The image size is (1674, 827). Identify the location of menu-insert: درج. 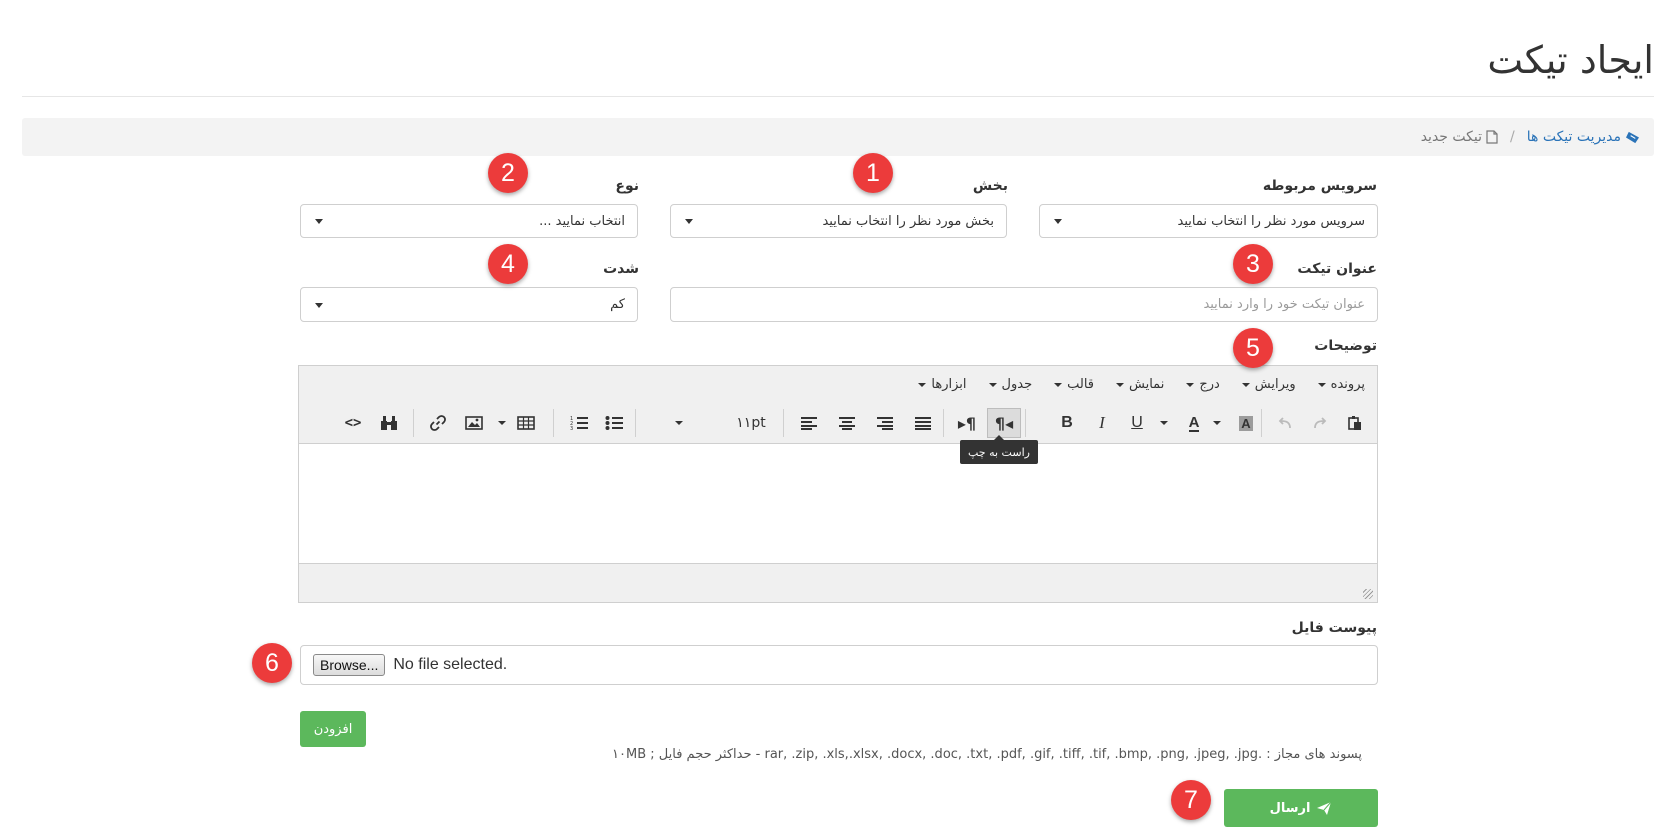
(1203, 384).